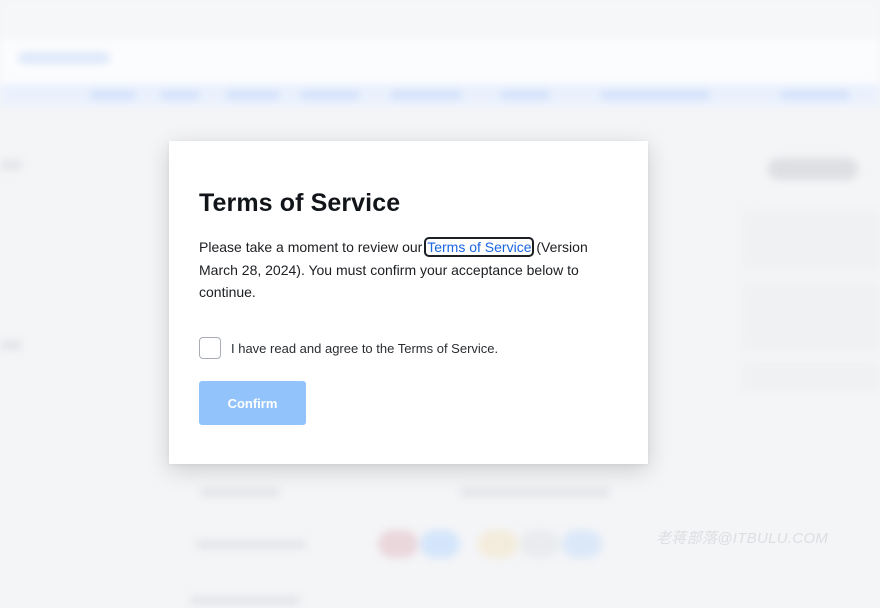 The height and width of the screenshot is (608, 880). I want to click on confirm-button: Confirm, so click(252, 403).